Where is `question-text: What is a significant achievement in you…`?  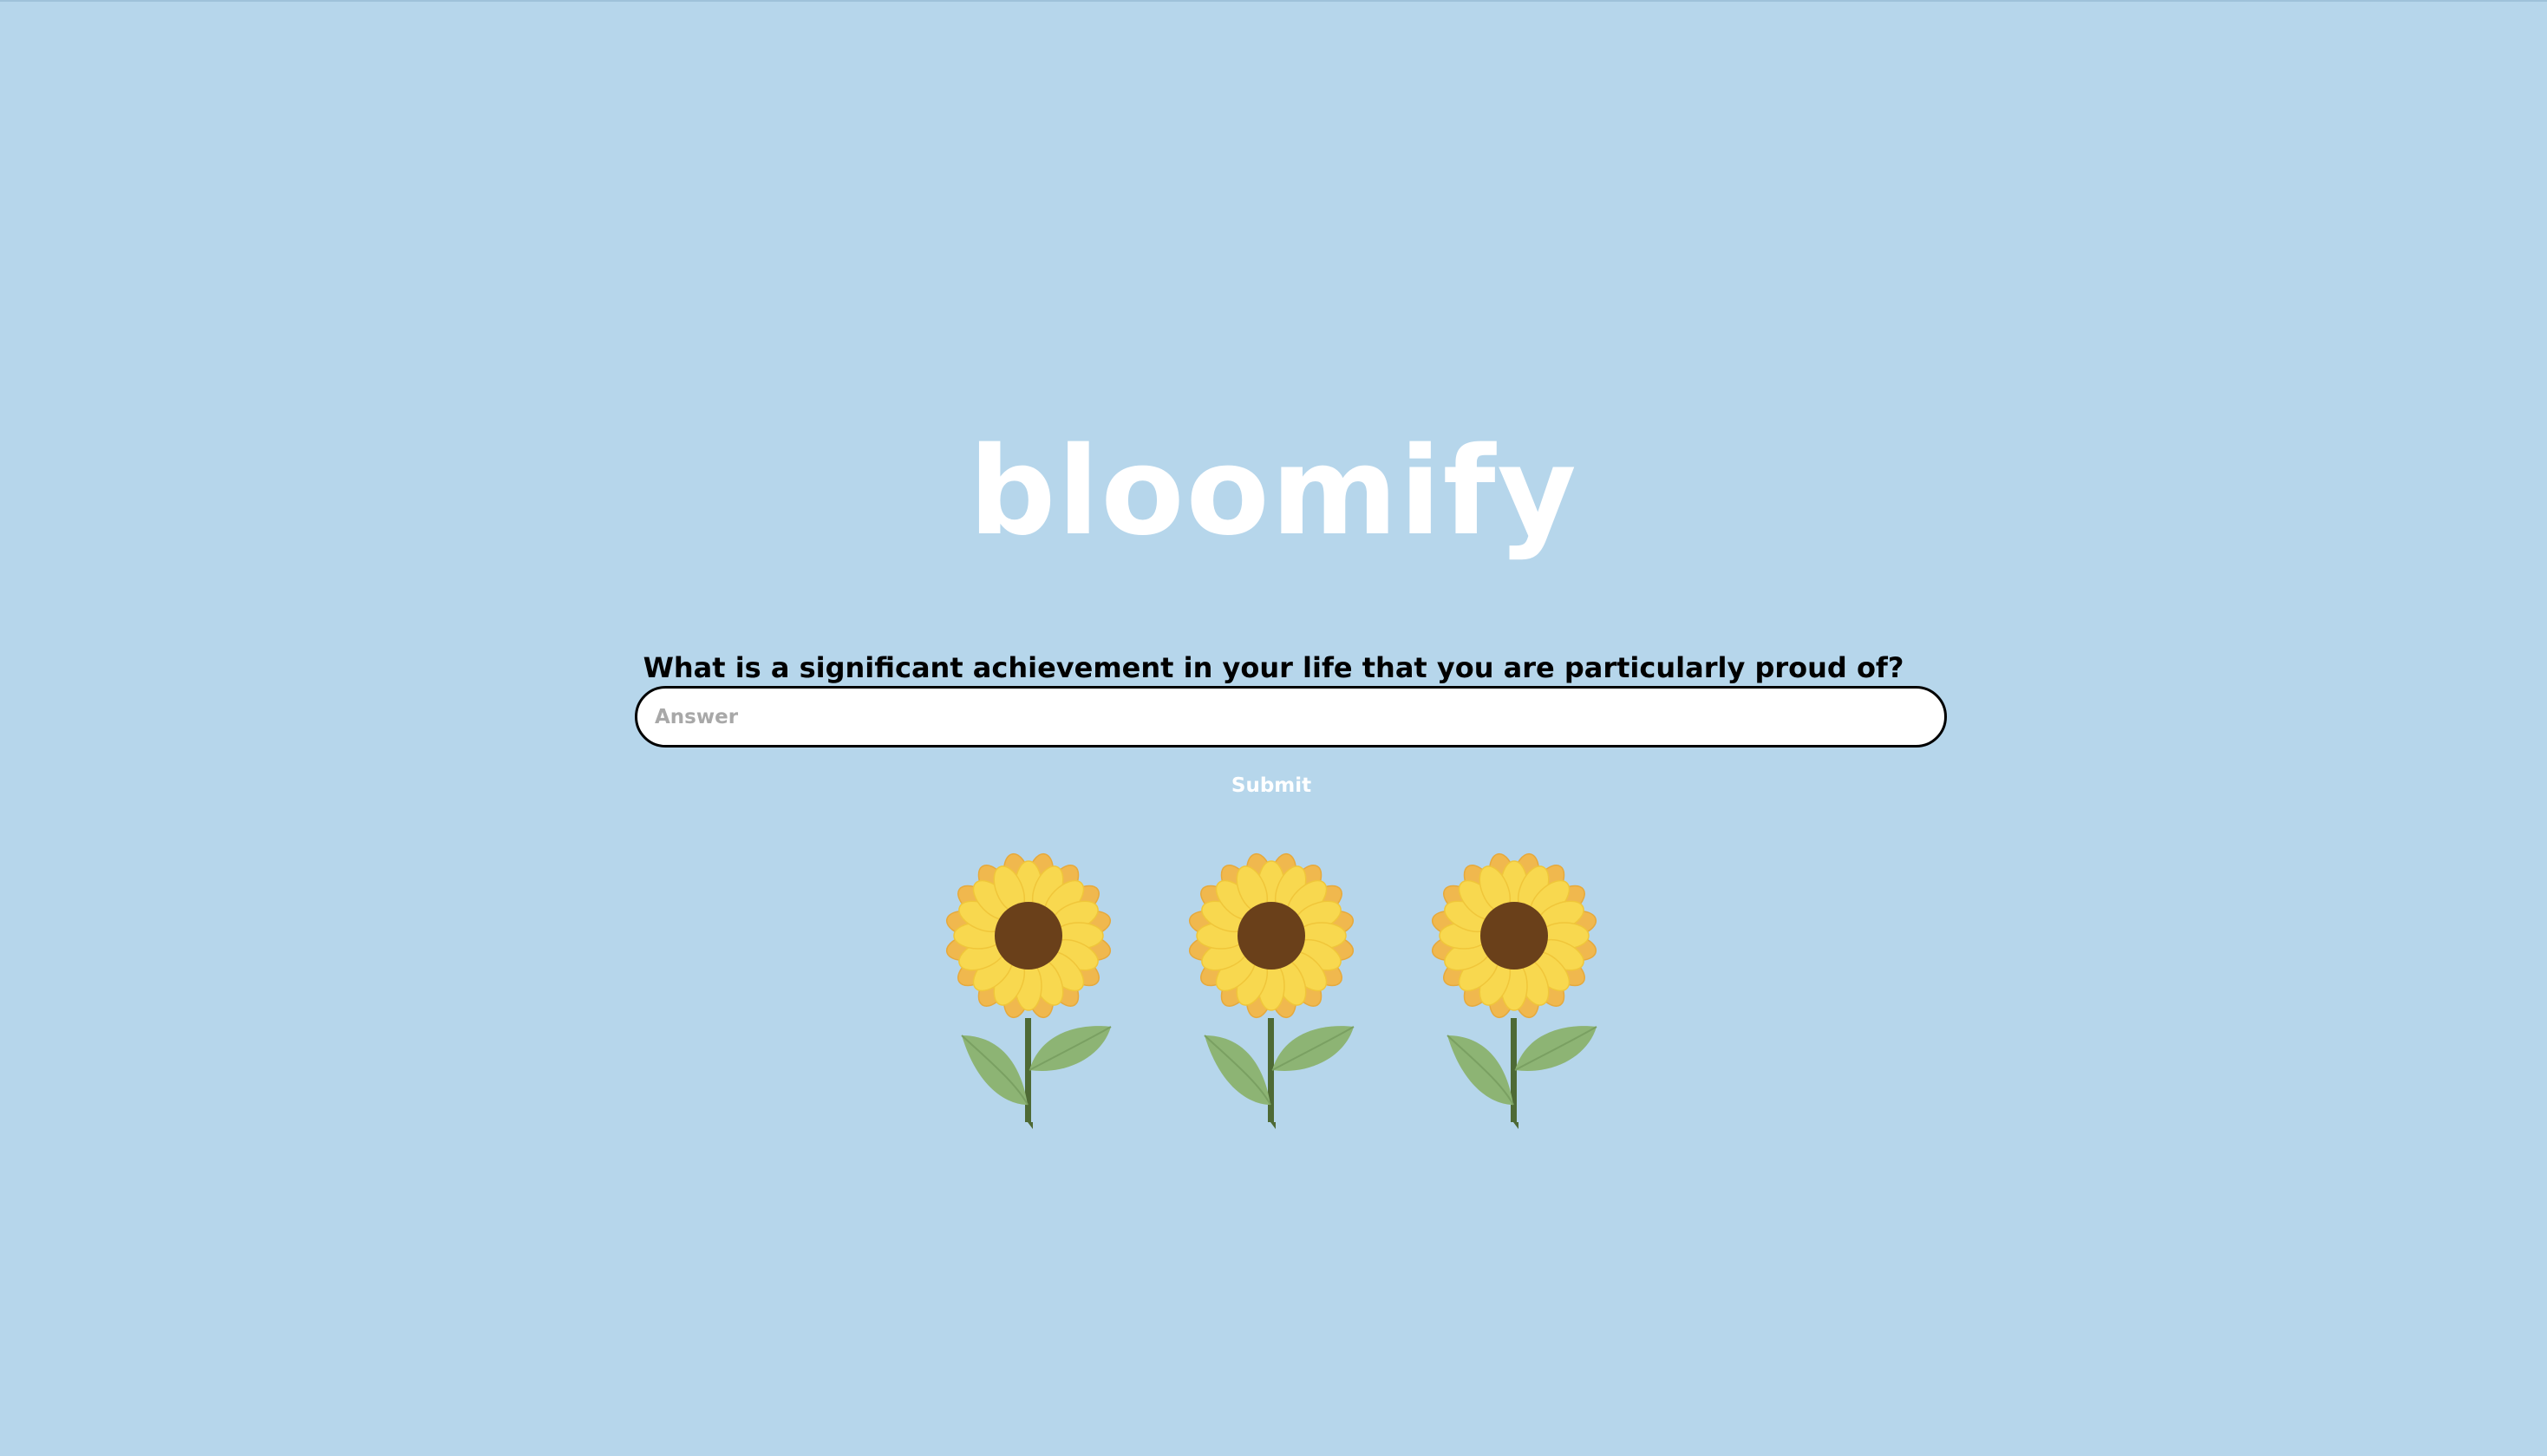 question-text: What is a significant achievement in you… is located at coordinates (1273, 667).